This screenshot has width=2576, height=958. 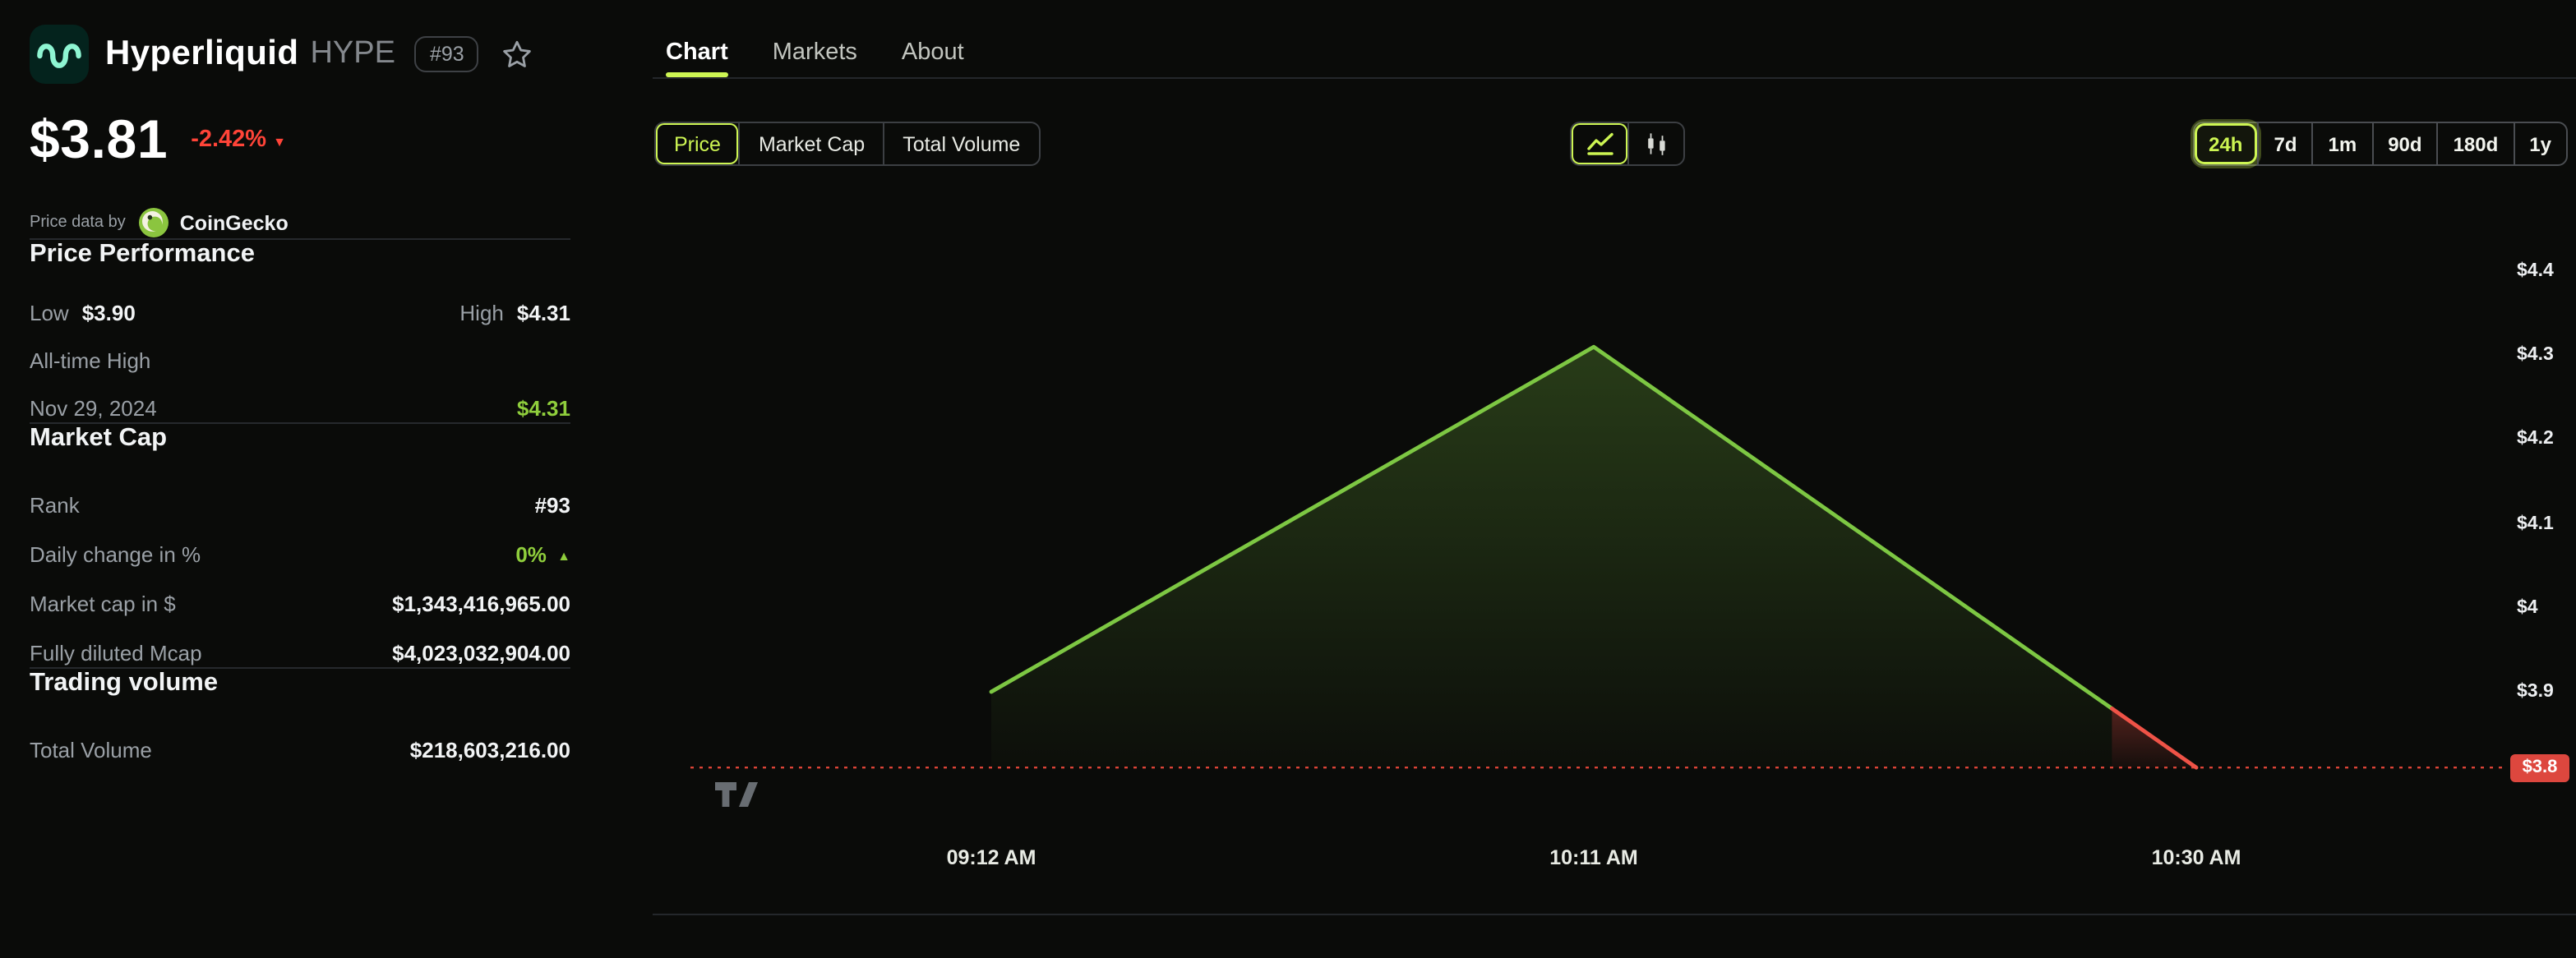 What do you see at coordinates (543, 312) in the screenshot?
I see `high-value: $4.31` at bounding box center [543, 312].